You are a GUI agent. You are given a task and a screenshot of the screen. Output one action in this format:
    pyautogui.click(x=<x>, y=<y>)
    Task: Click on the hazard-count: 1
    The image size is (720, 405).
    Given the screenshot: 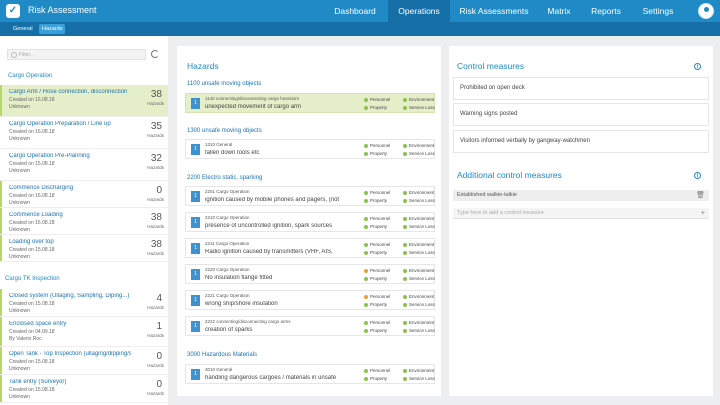 What is the action you would take?
    pyautogui.click(x=159, y=326)
    